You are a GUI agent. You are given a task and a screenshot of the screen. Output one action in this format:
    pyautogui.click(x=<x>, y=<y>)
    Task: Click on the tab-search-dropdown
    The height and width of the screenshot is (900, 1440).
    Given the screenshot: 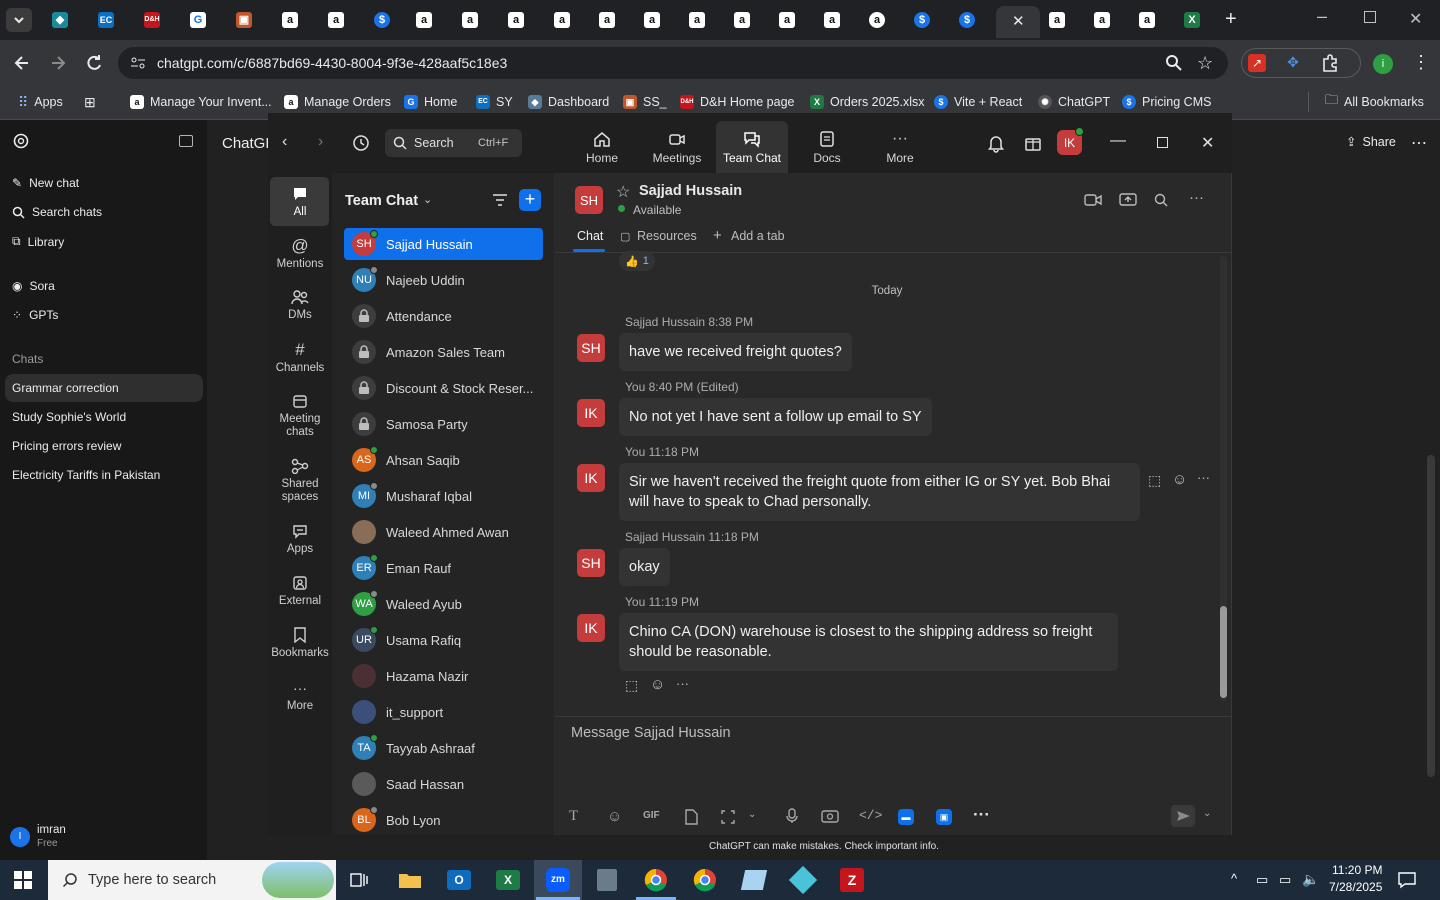 What is the action you would take?
    pyautogui.click(x=19, y=20)
    